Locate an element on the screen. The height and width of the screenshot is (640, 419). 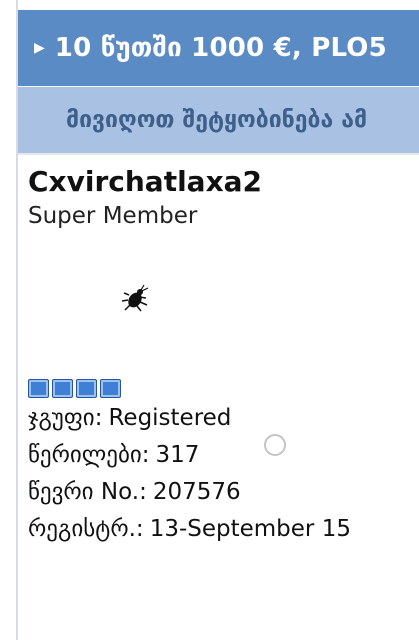
posts-label: წერილები: is located at coordinates (89, 455).